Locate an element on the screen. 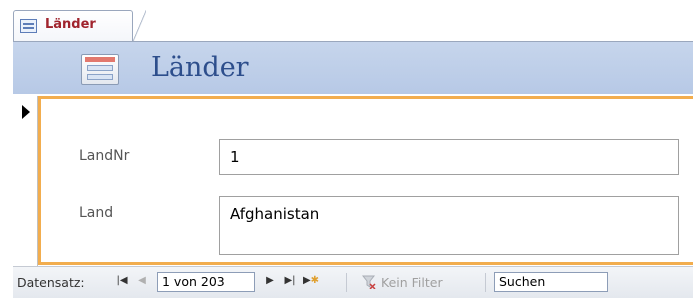 The height and width of the screenshot is (298, 693). document-tab-strip: Länder is located at coordinates (346, 21).